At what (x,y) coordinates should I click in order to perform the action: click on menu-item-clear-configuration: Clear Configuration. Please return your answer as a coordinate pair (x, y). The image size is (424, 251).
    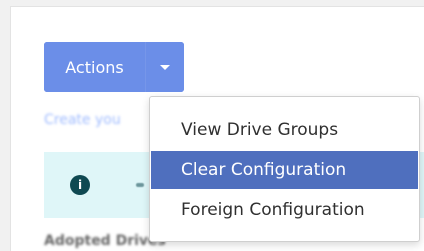
    Looking at the image, I should click on (284, 170).